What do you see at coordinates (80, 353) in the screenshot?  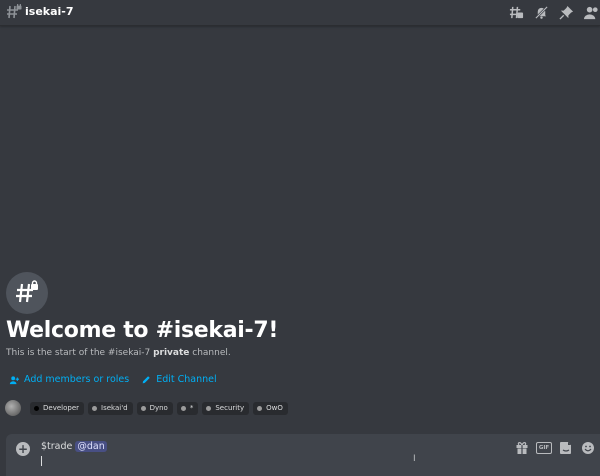 I see `welcome-desc-prefix: This is the start of the #isekai-7` at bounding box center [80, 353].